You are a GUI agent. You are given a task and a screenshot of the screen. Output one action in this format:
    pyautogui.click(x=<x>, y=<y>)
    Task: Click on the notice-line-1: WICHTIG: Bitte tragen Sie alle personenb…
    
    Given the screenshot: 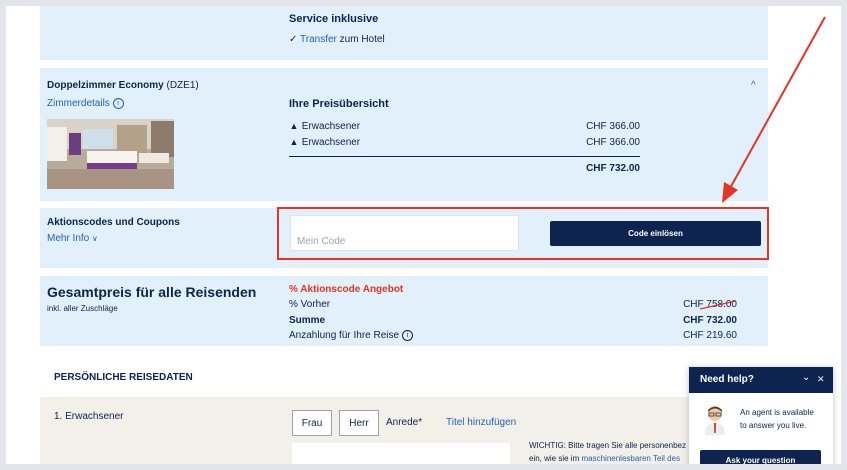 What is the action you would take?
    pyautogui.click(x=607, y=445)
    